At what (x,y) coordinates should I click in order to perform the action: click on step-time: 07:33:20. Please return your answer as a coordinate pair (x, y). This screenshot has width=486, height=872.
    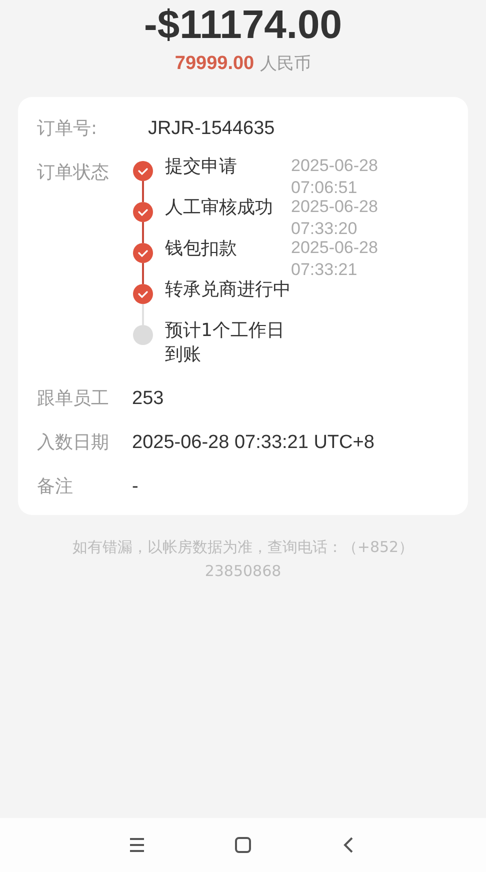
    Looking at the image, I should click on (324, 229).